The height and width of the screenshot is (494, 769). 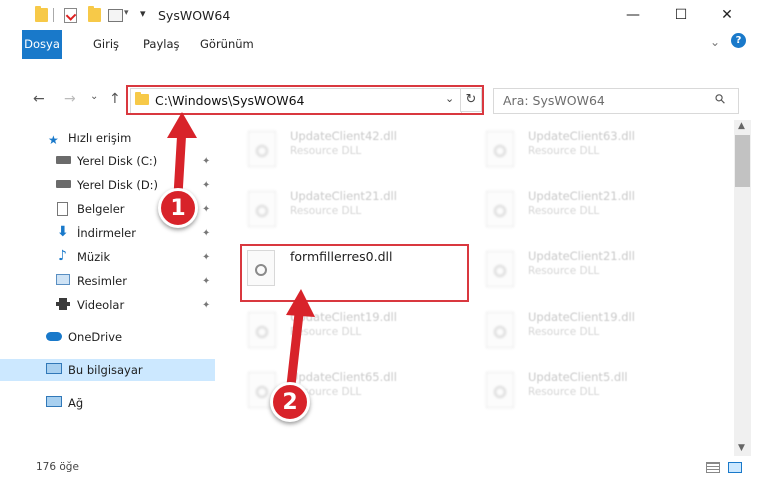 What do you see at coordinates (180, 161) in the screenshot?
I see `arrow-1-shaft` at bounding box center [180, 161].